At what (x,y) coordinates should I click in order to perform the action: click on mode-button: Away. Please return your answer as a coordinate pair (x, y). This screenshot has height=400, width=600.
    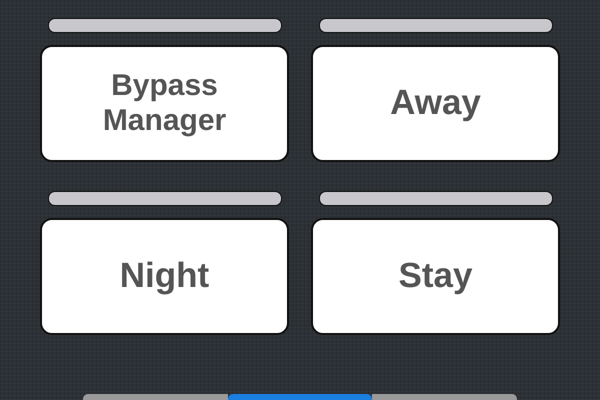
    Looking at the image, I should click on (435, 103).